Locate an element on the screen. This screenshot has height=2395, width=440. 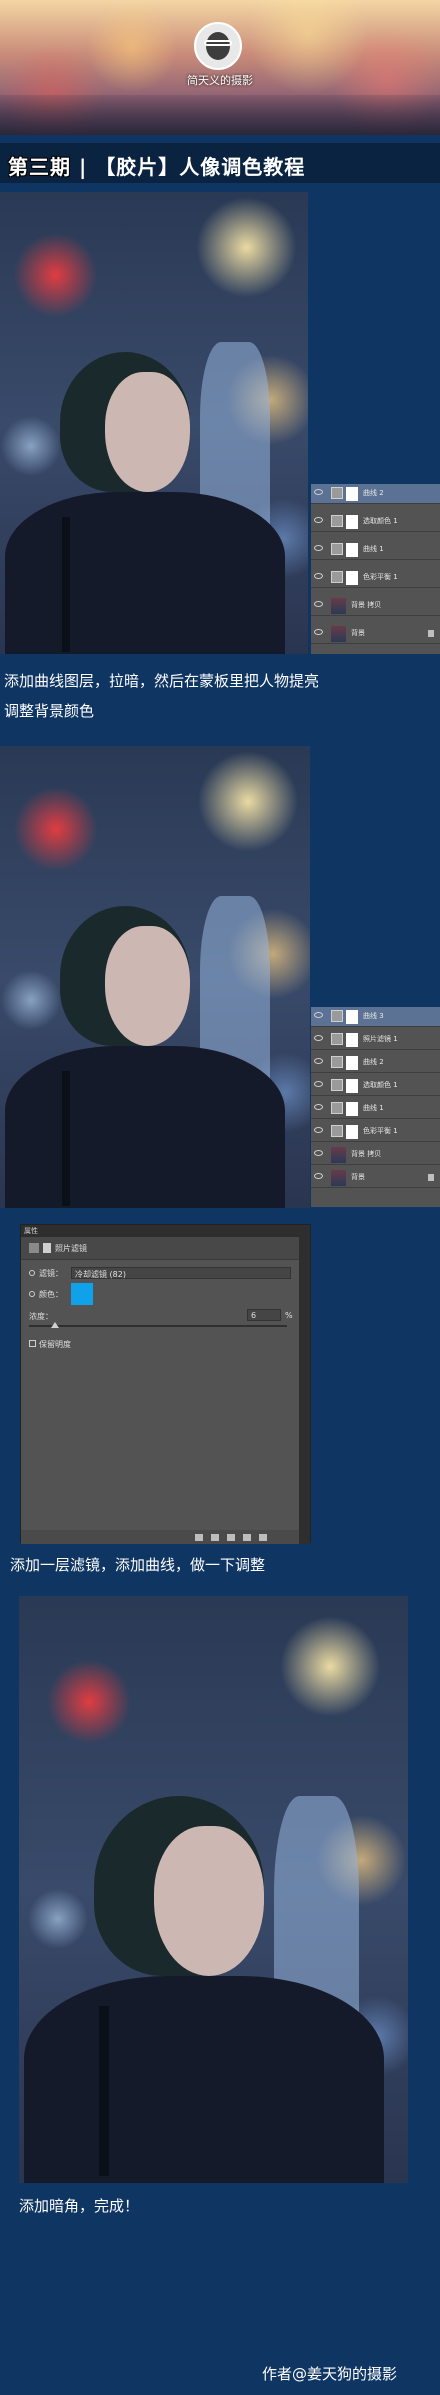
mask-icon is located at coordinates (47, 1248).